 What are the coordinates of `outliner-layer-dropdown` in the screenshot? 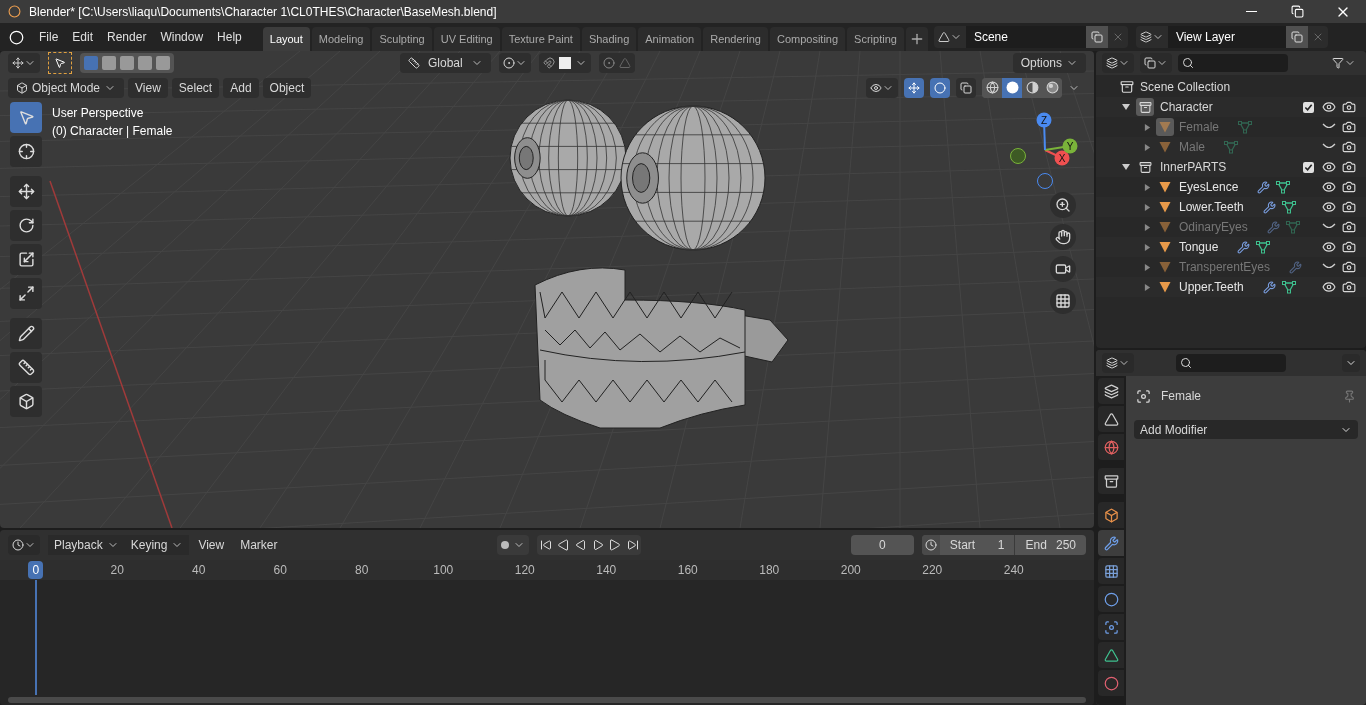 It's located at (1156, 63).